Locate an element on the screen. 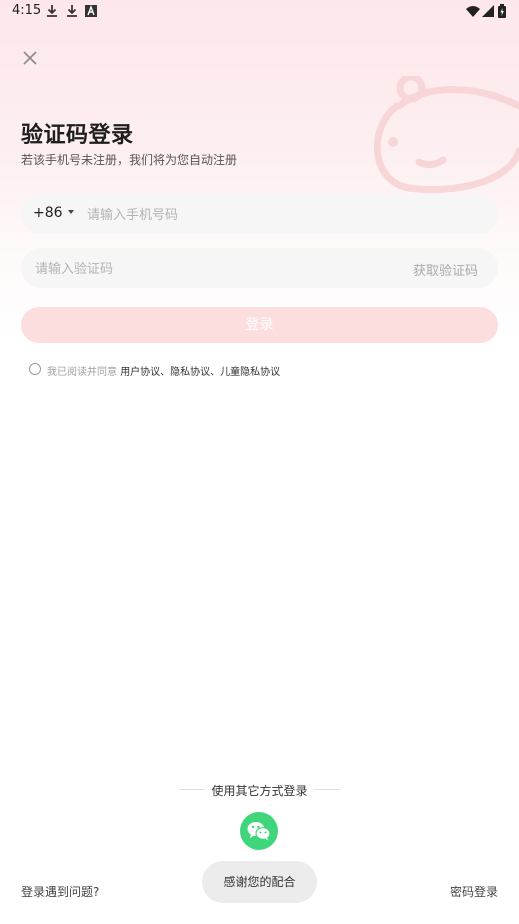 This screenshot has height=924, width=519. status-time: 4:15 is located at coordinates (27, 10).